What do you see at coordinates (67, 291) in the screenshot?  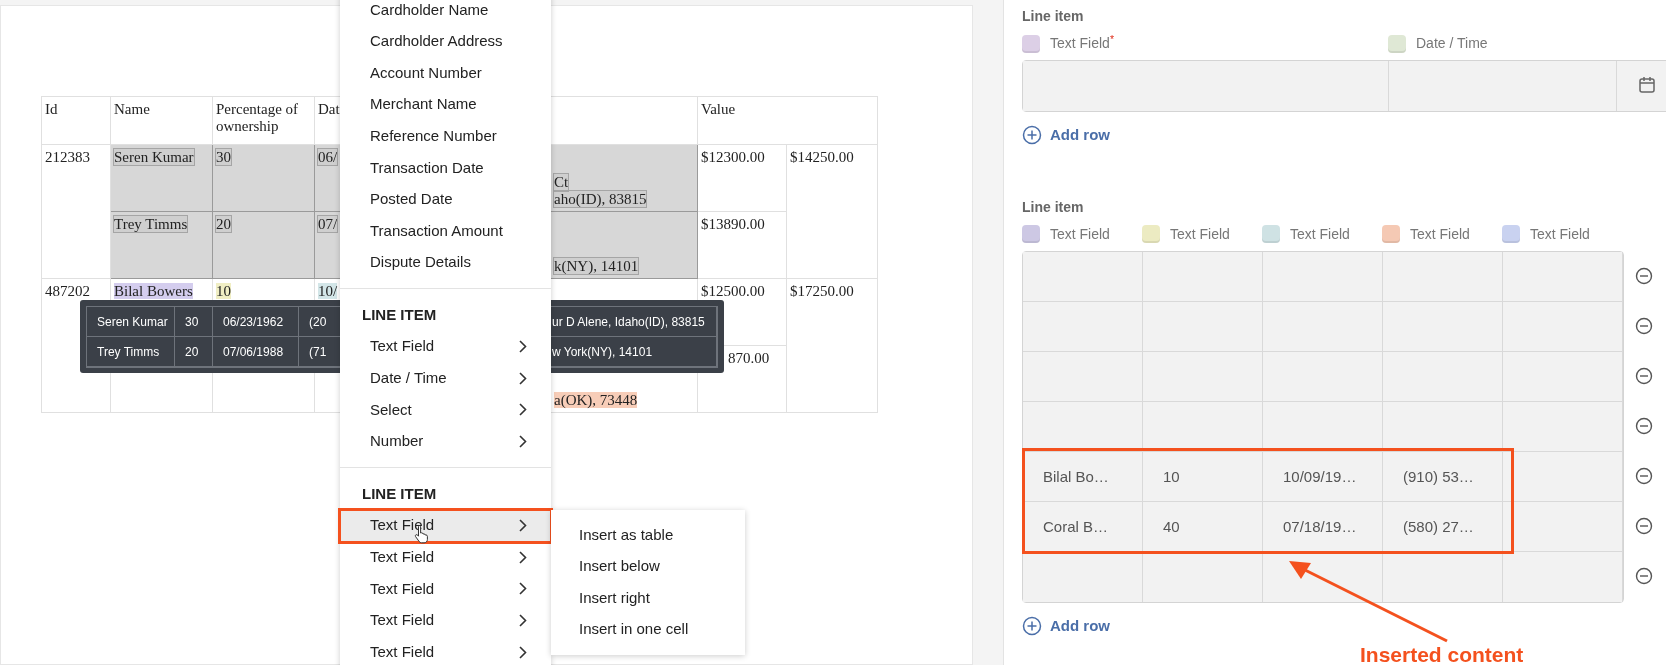 I see `table-cell: 487202` at bounding box center [67, 291].